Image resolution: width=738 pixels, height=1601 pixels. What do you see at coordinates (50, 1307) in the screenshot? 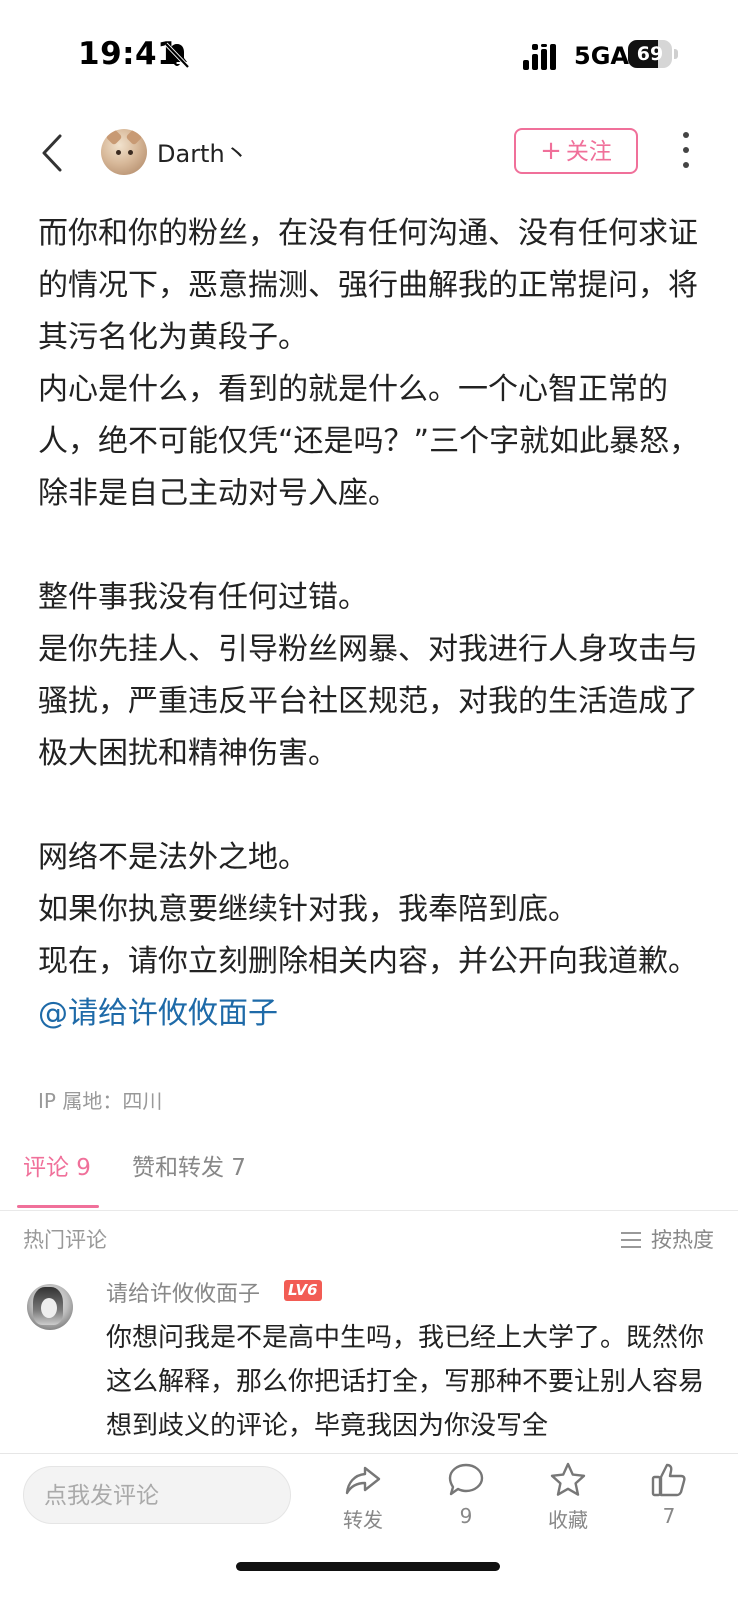
I see `commenter-avatar` at bounding box center [50, 1307].